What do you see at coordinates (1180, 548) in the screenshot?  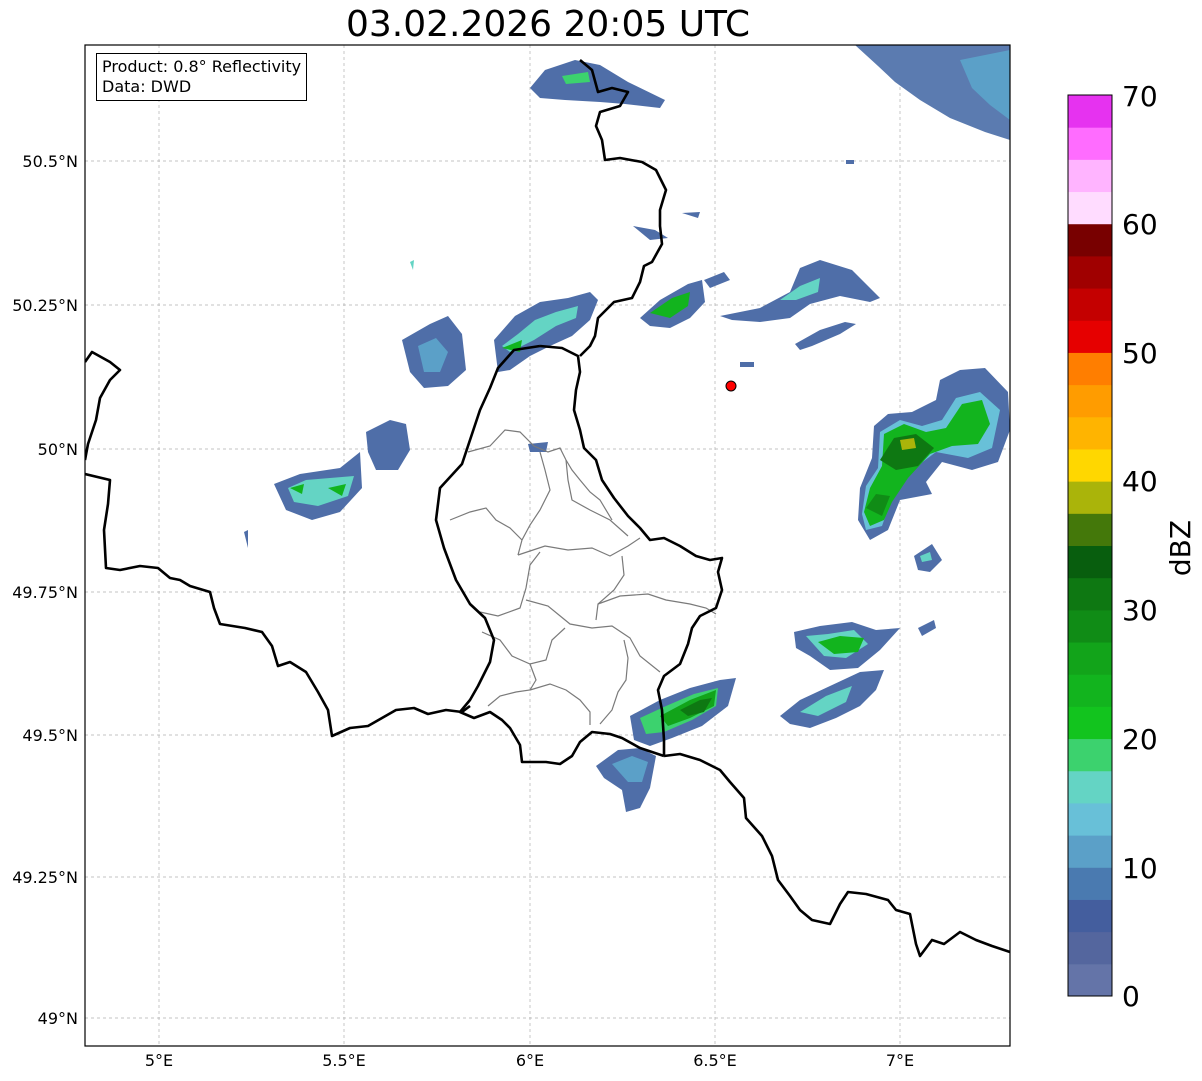 I see `colorbar-label: dBZ` at bounding box center [1180, 548].